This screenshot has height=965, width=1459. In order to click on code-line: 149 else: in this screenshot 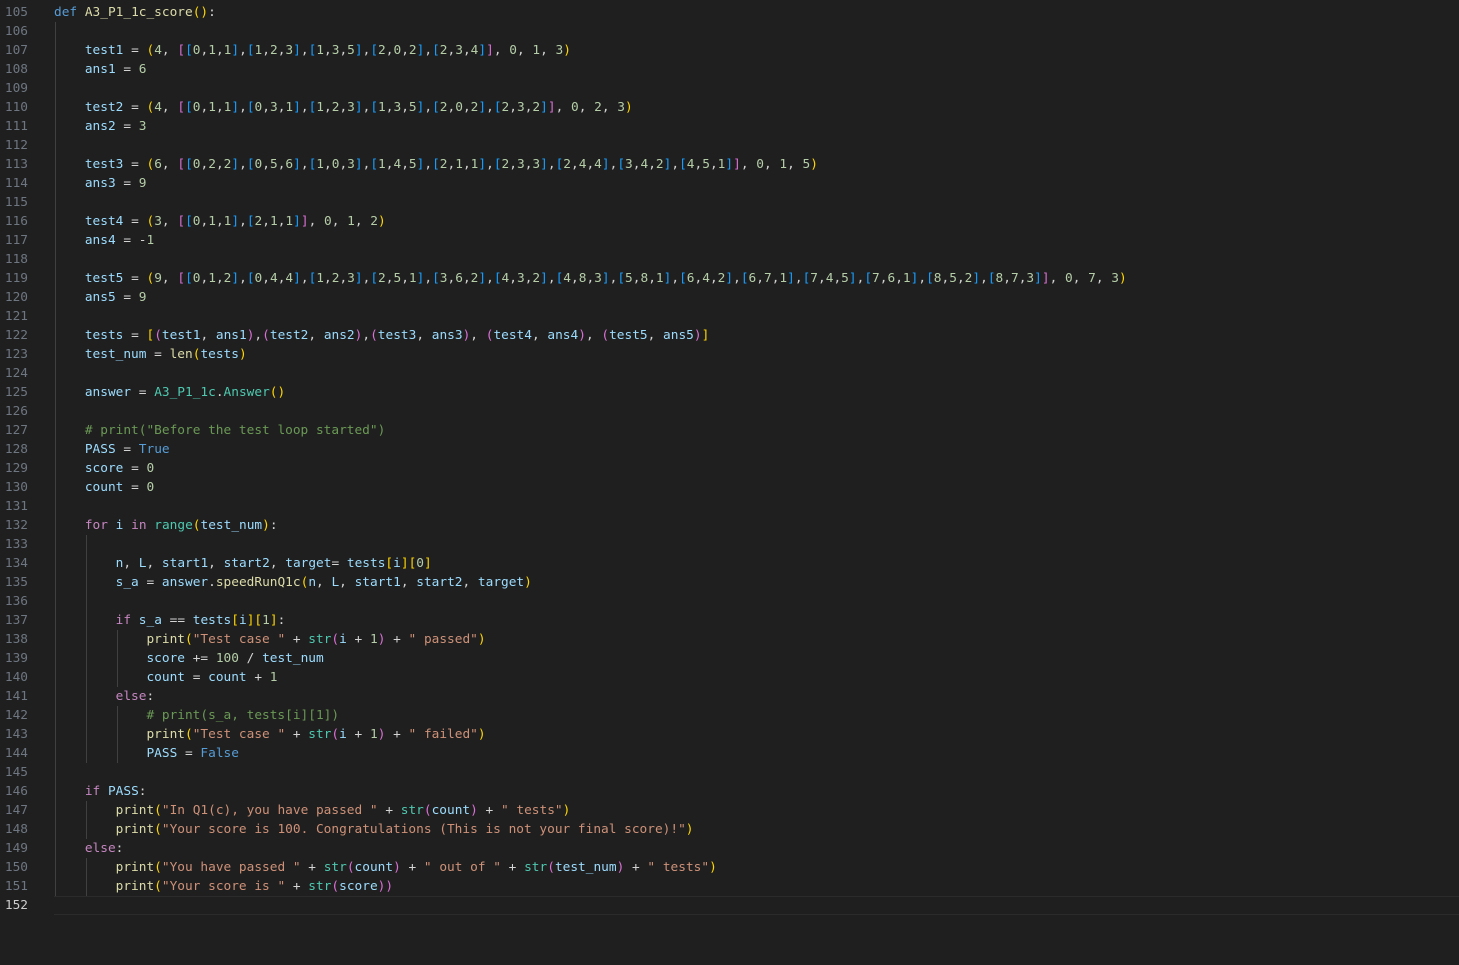, I will do `click(729, 848)`.